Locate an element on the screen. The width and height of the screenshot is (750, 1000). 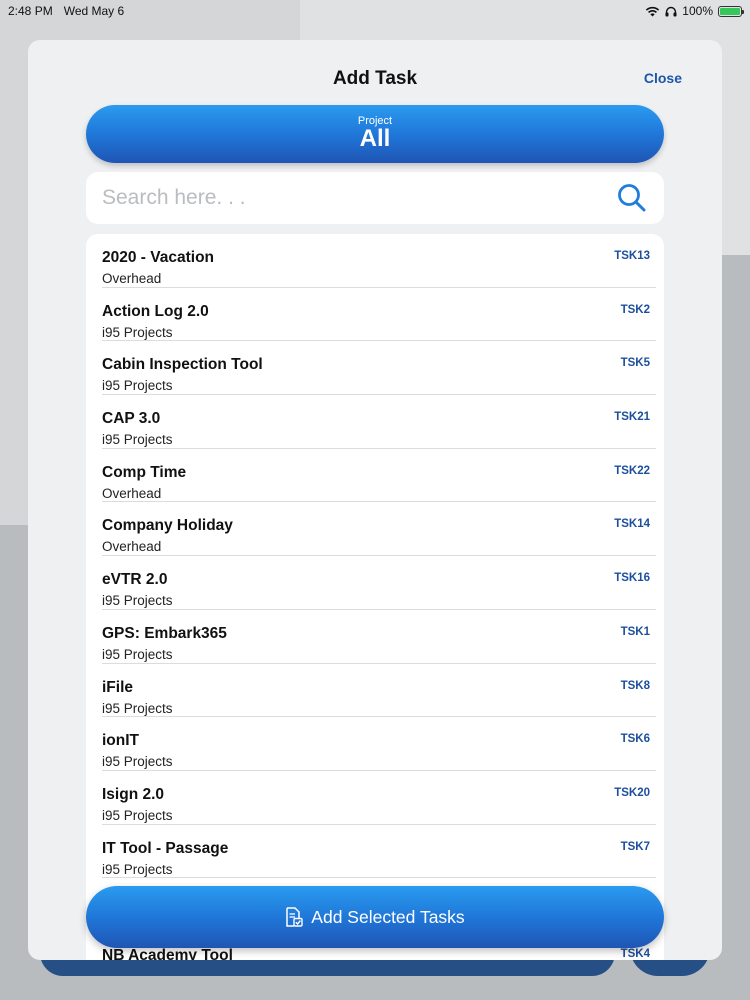
task-name: eVTR 2.0 is located at coordinates (135, 580).